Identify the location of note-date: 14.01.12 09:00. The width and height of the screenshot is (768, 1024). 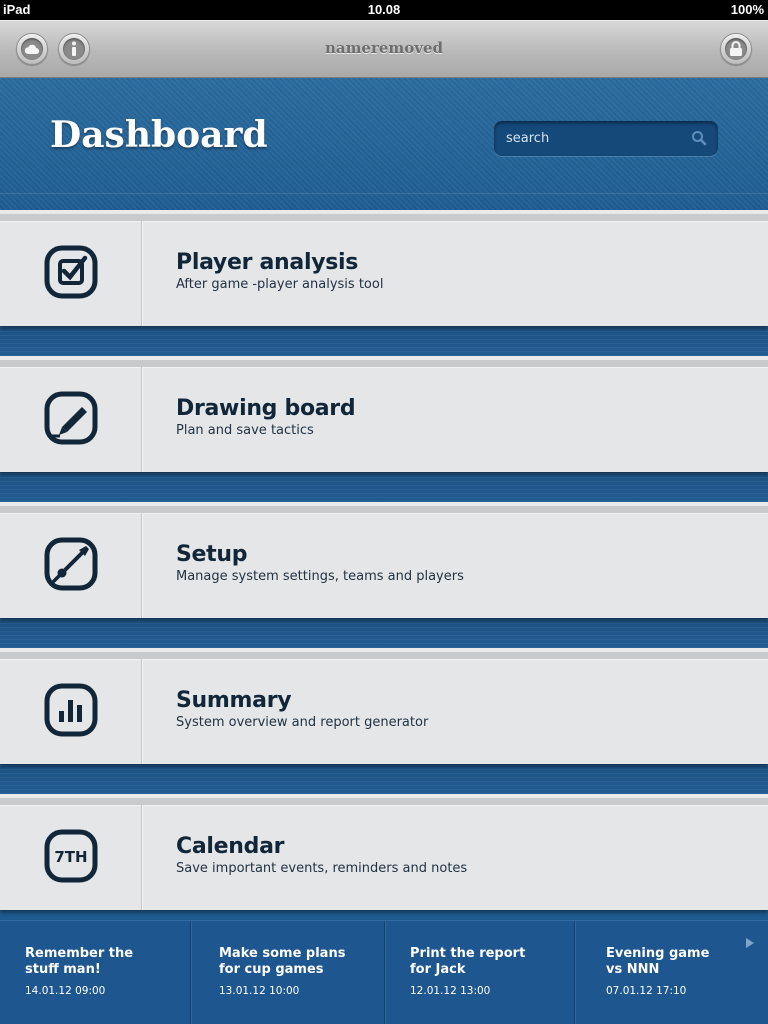
(65, 991).